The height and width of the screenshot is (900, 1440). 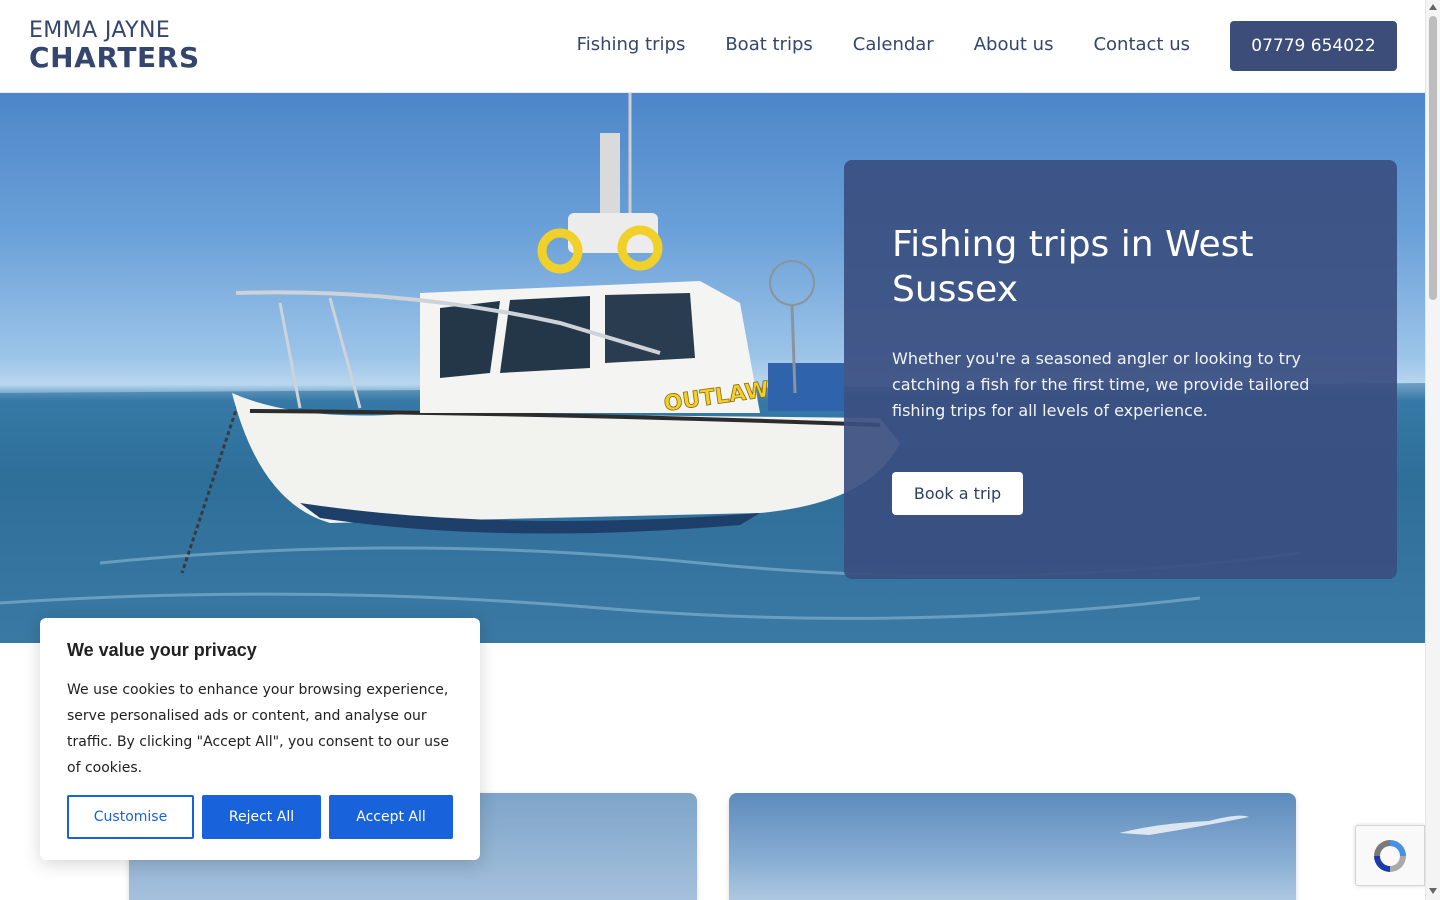 I want to click on scroll-thumb, so click(x=1433, y=158).